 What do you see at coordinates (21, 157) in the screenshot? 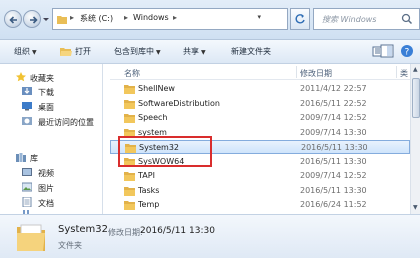
I see `libraries-icon` at bounding box center [21, 157].